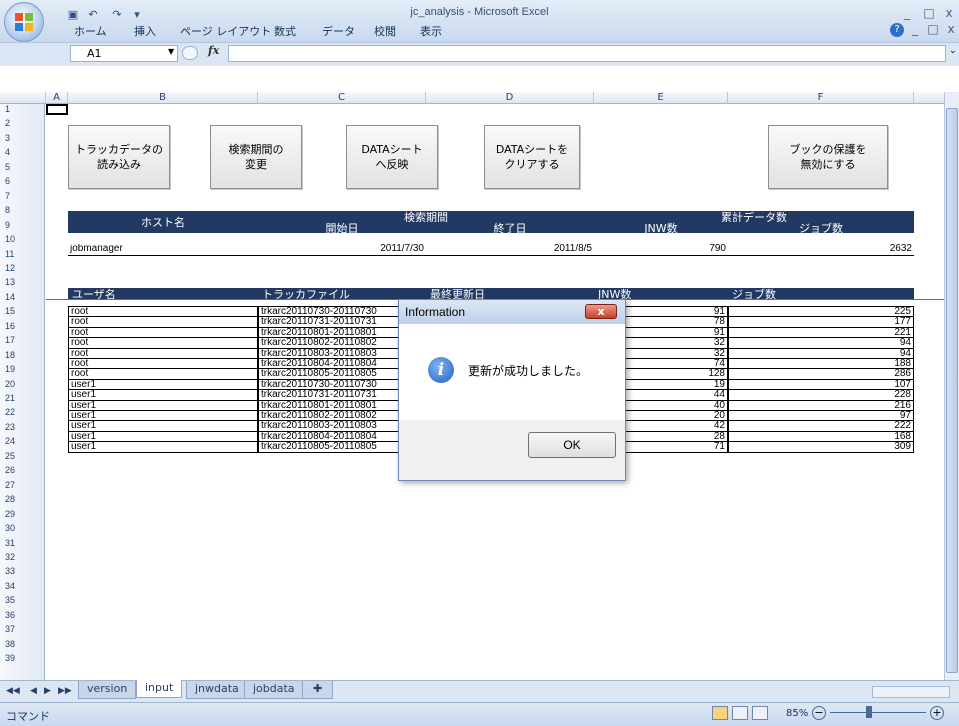  What do you see at coordinates (12, 210) in the screenshot?
I see `row-header: 8` at bounding box center [12, 210].